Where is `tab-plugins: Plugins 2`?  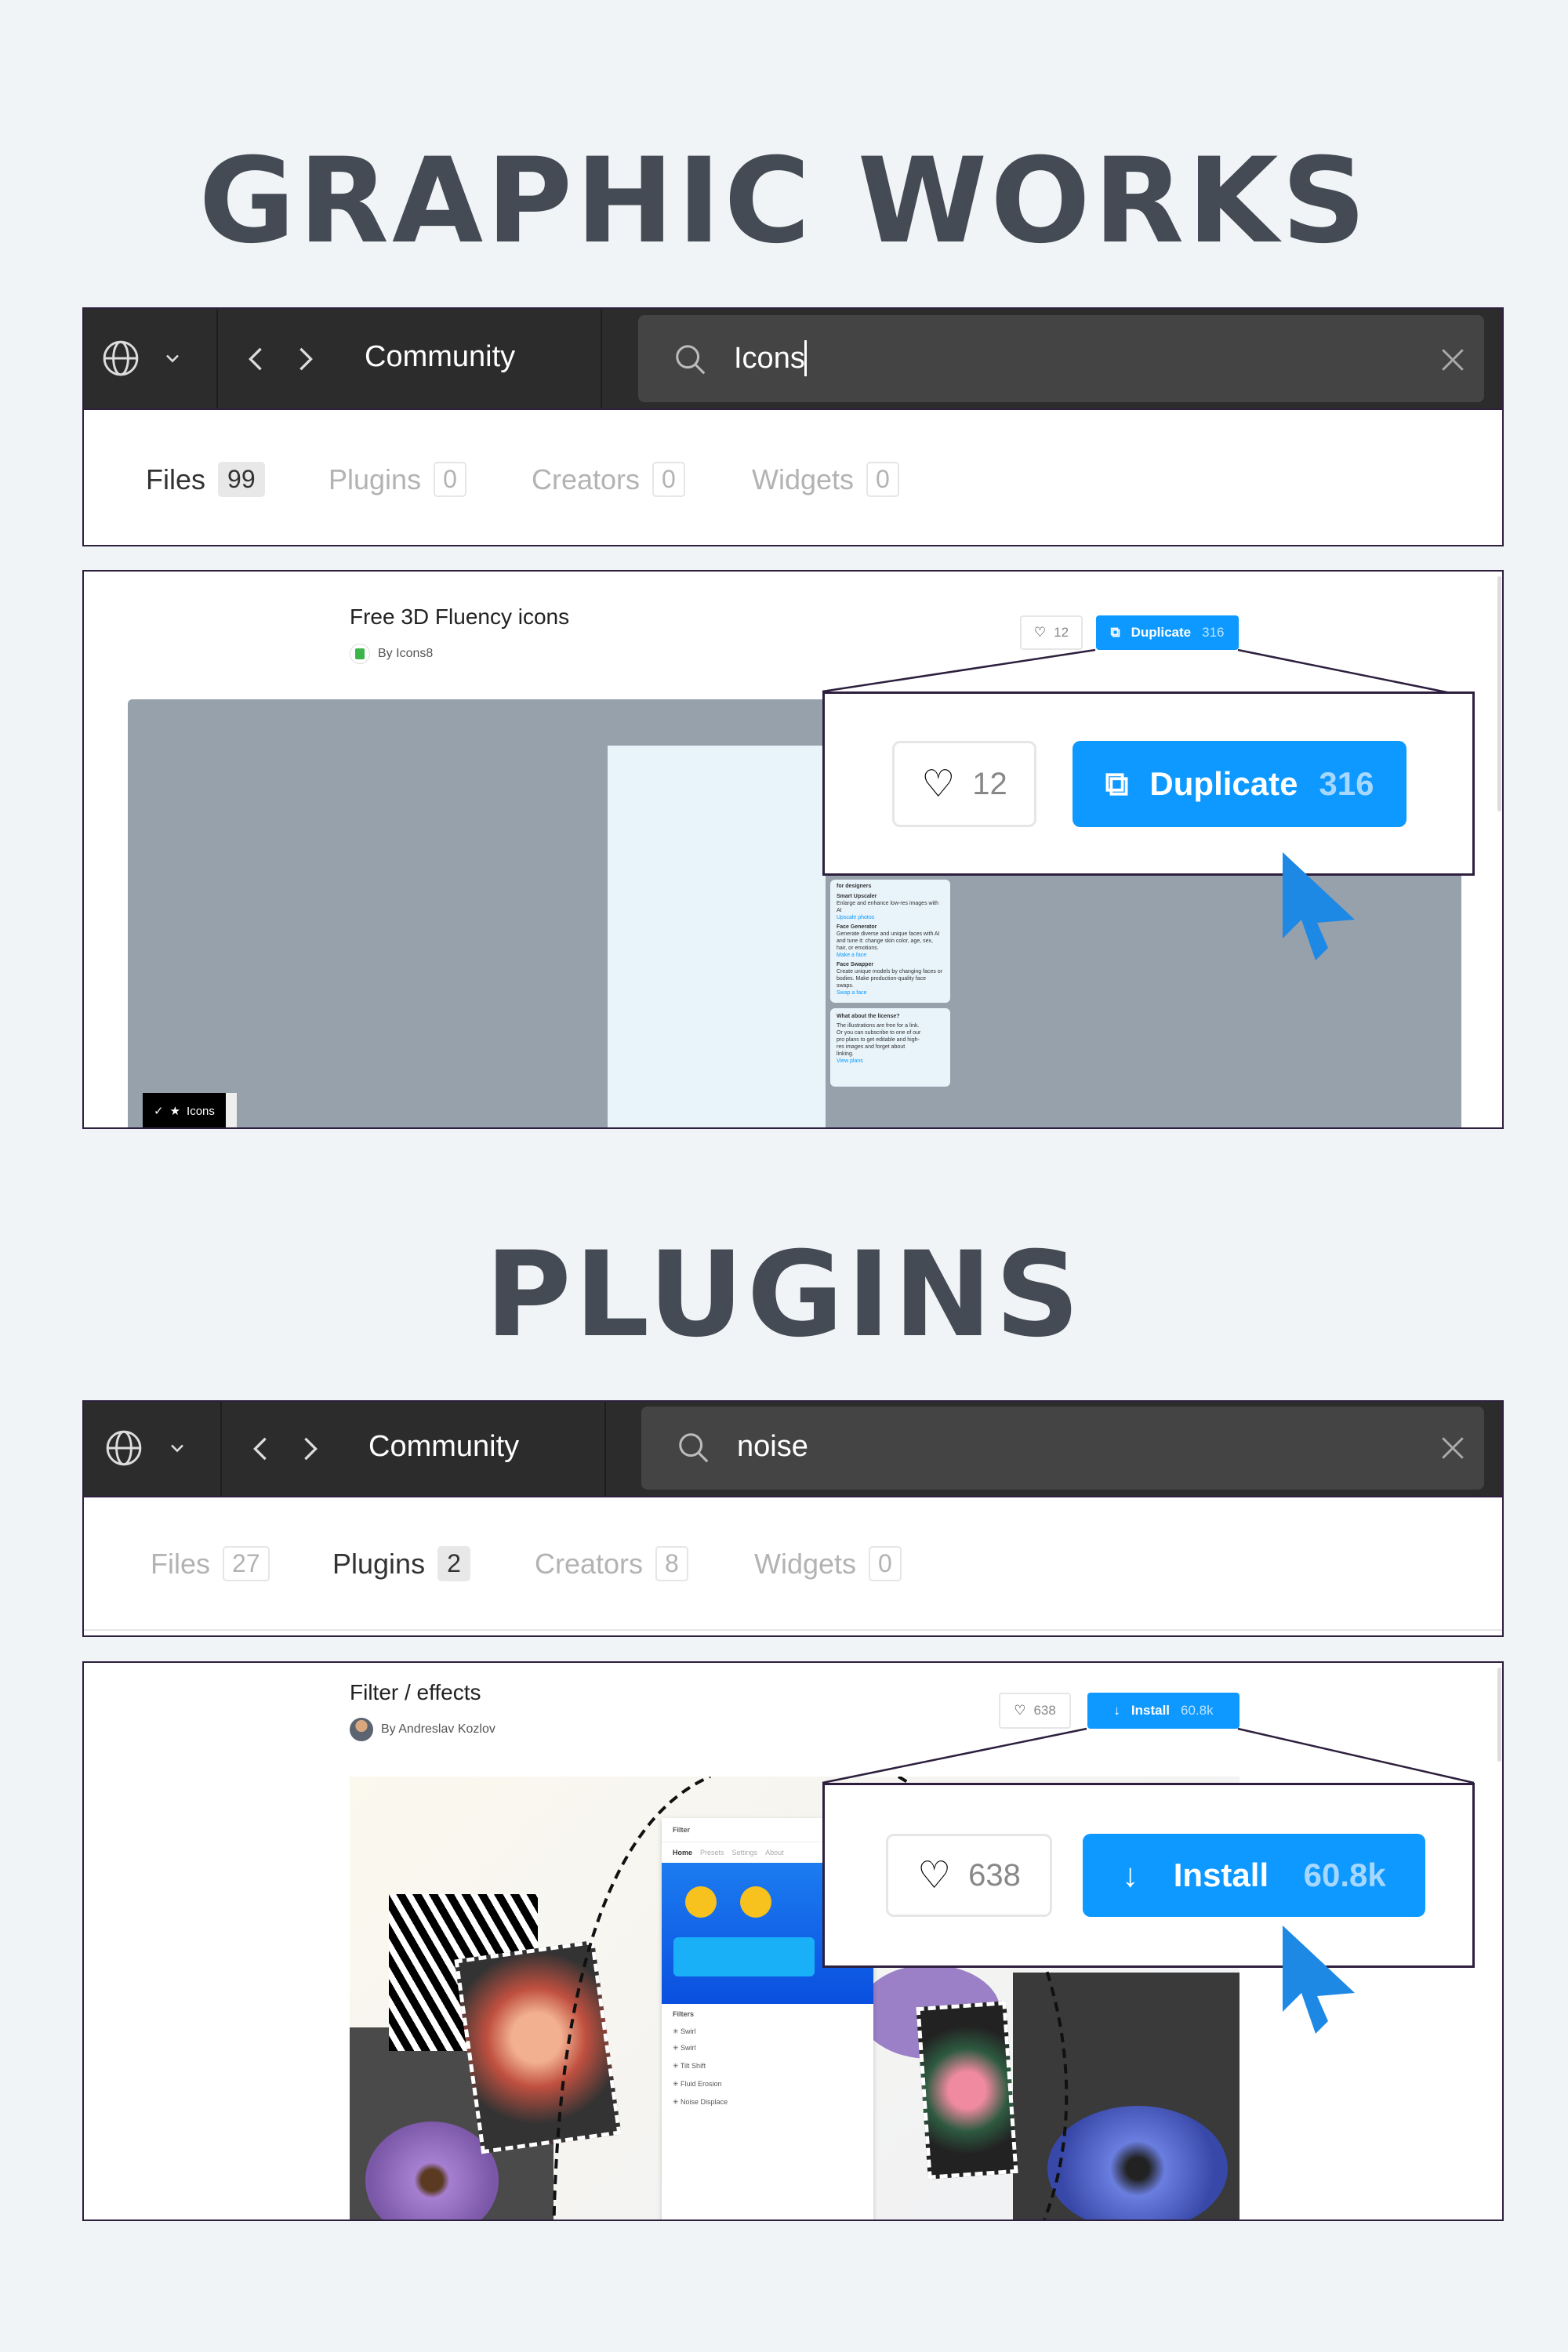
tab-plugins: Plugins 2 is located at coordinates (401, 1563).